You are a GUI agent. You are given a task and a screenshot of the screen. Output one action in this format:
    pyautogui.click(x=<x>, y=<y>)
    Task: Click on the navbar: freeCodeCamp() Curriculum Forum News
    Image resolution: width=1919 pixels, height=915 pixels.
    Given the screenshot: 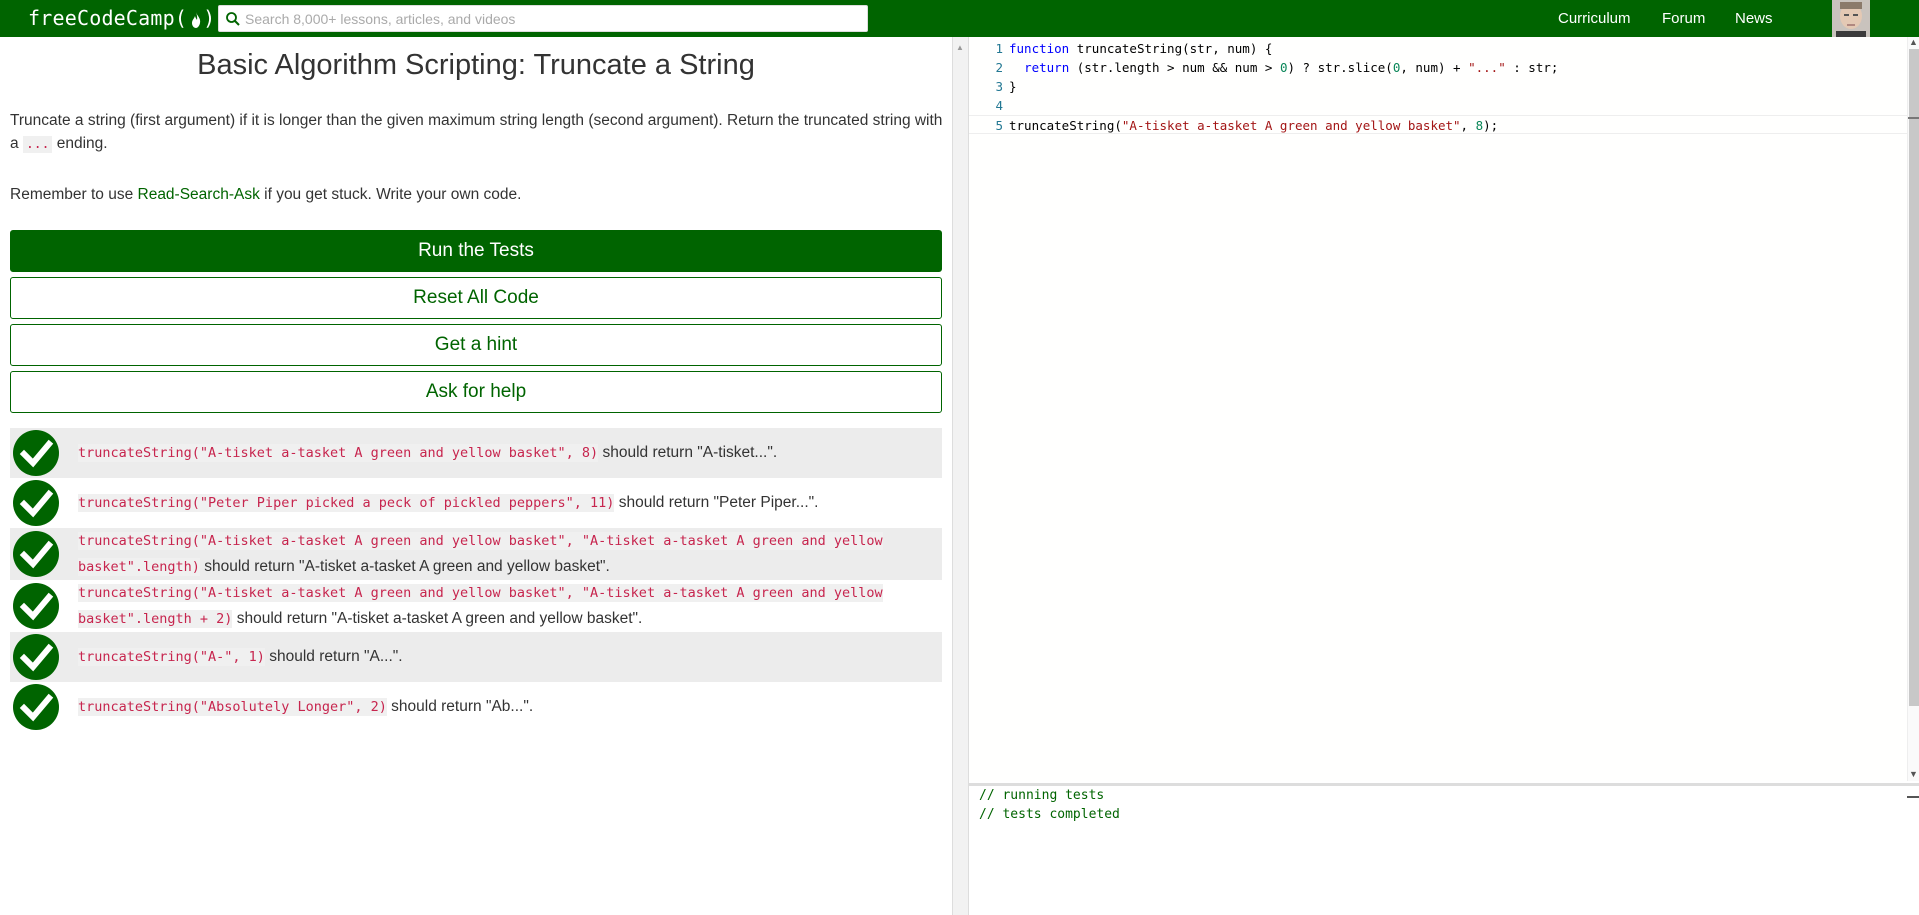 What is the action you would take?
    pyautogui.click(x=959, y=18)
    